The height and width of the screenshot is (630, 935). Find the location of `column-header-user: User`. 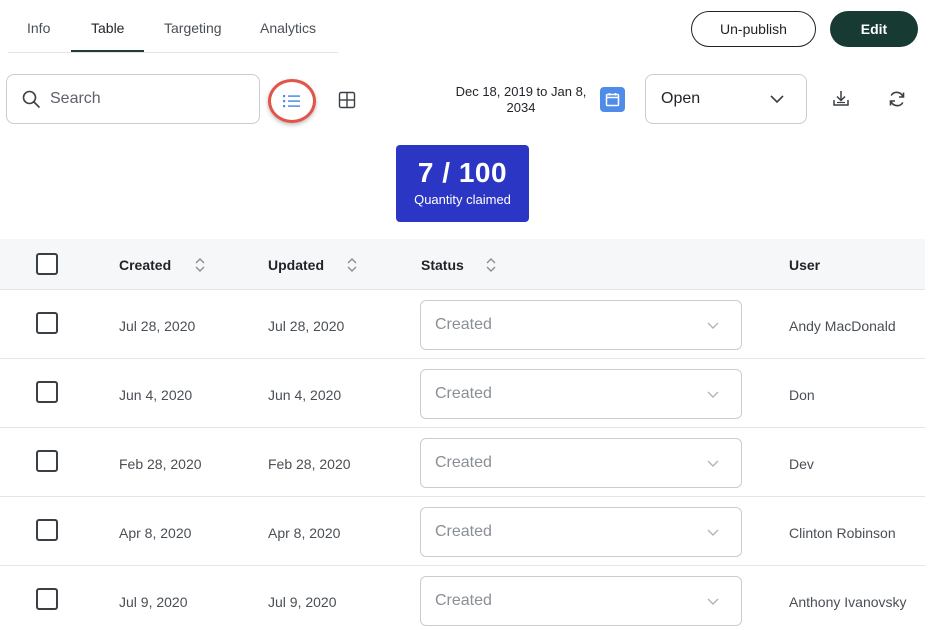

column-header-user: User is located at coordinates (805, 265).